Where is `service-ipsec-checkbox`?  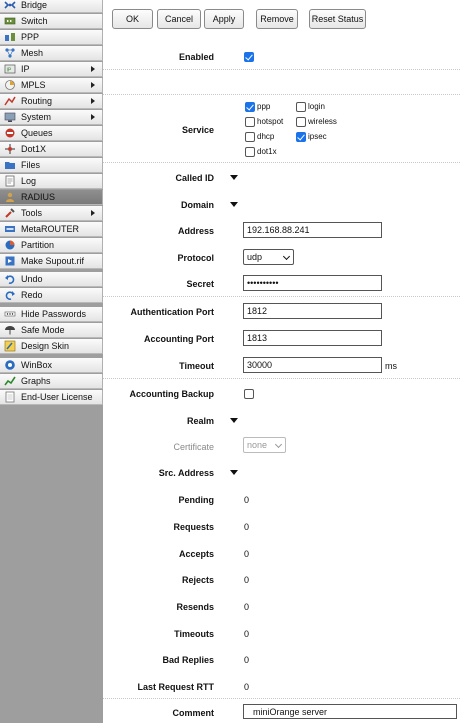 service-ipsec-checkbox is located at coordinates (301, 137).